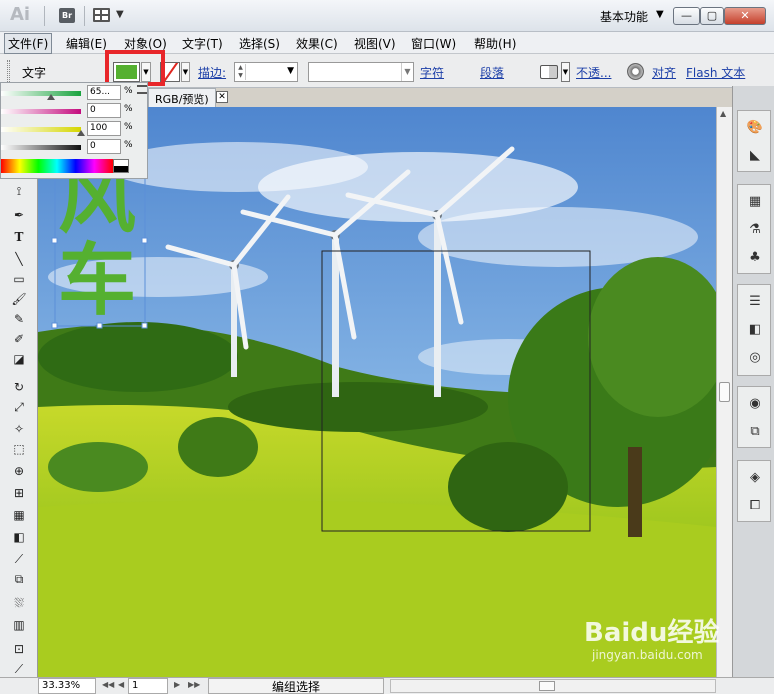 This screenshot has height=694, width=774. Describe the element at coordinates (624, 16) in the screenshot. I see `workspace-switcher: 基本功能` at that location.